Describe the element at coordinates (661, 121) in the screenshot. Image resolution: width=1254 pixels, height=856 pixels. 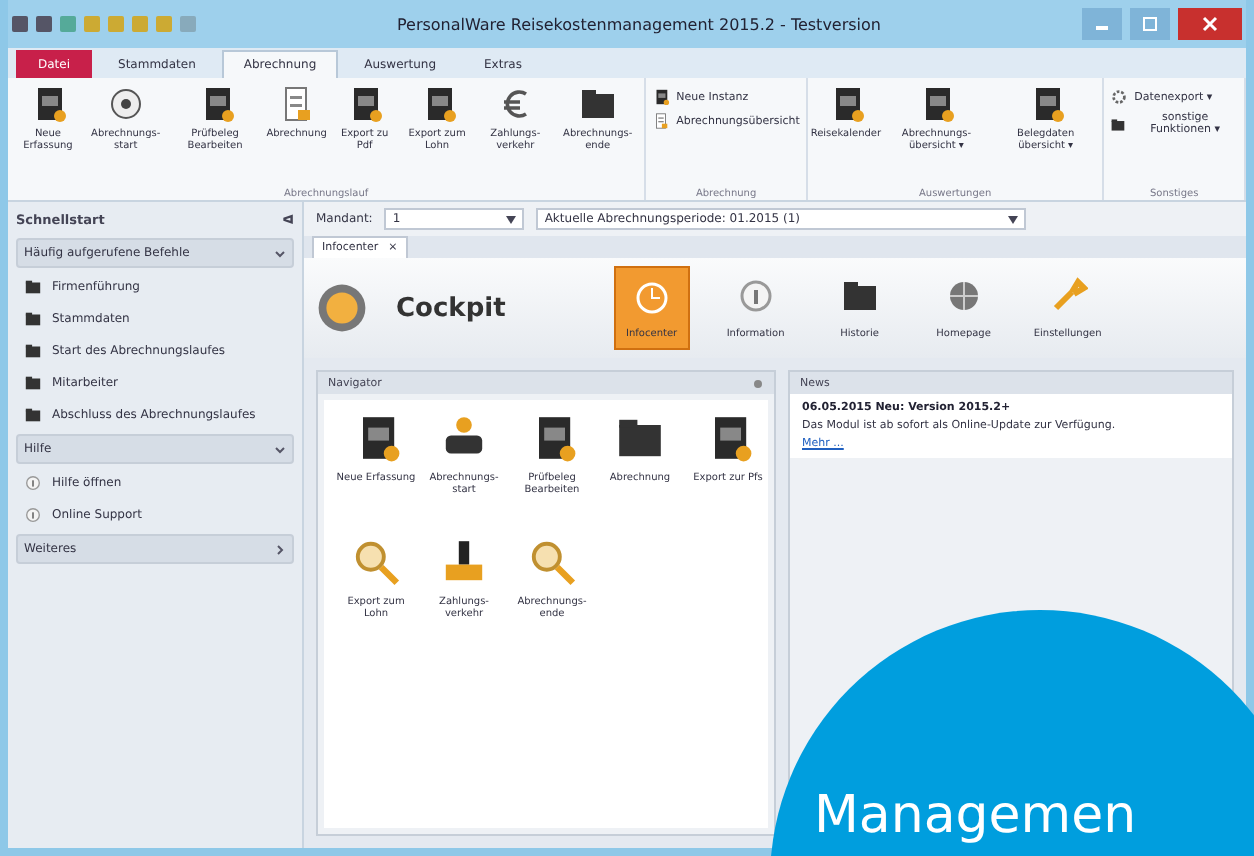
I see `list-icon` at that location.